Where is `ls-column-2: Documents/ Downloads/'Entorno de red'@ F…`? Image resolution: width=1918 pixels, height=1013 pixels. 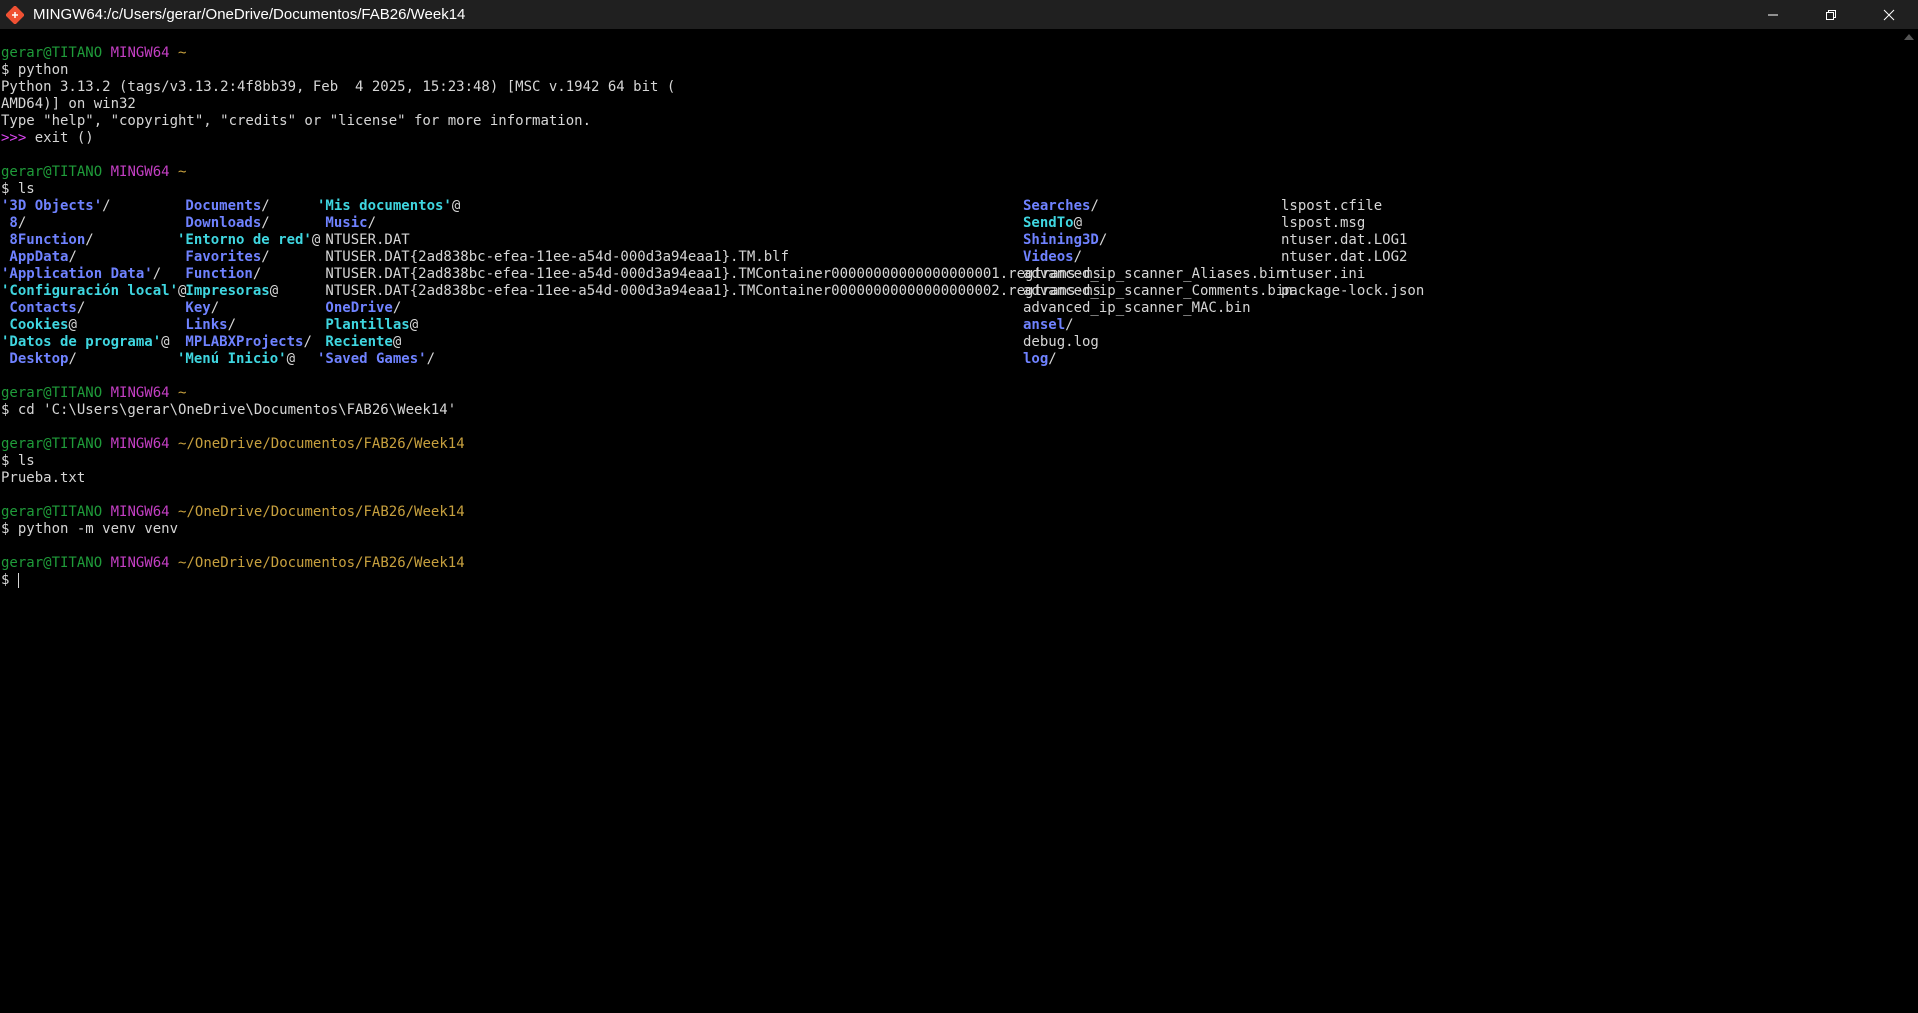 ls-column-2: Documents/ Downloads/'Entorno de red'@ F… is located at coordinates (248, 283).